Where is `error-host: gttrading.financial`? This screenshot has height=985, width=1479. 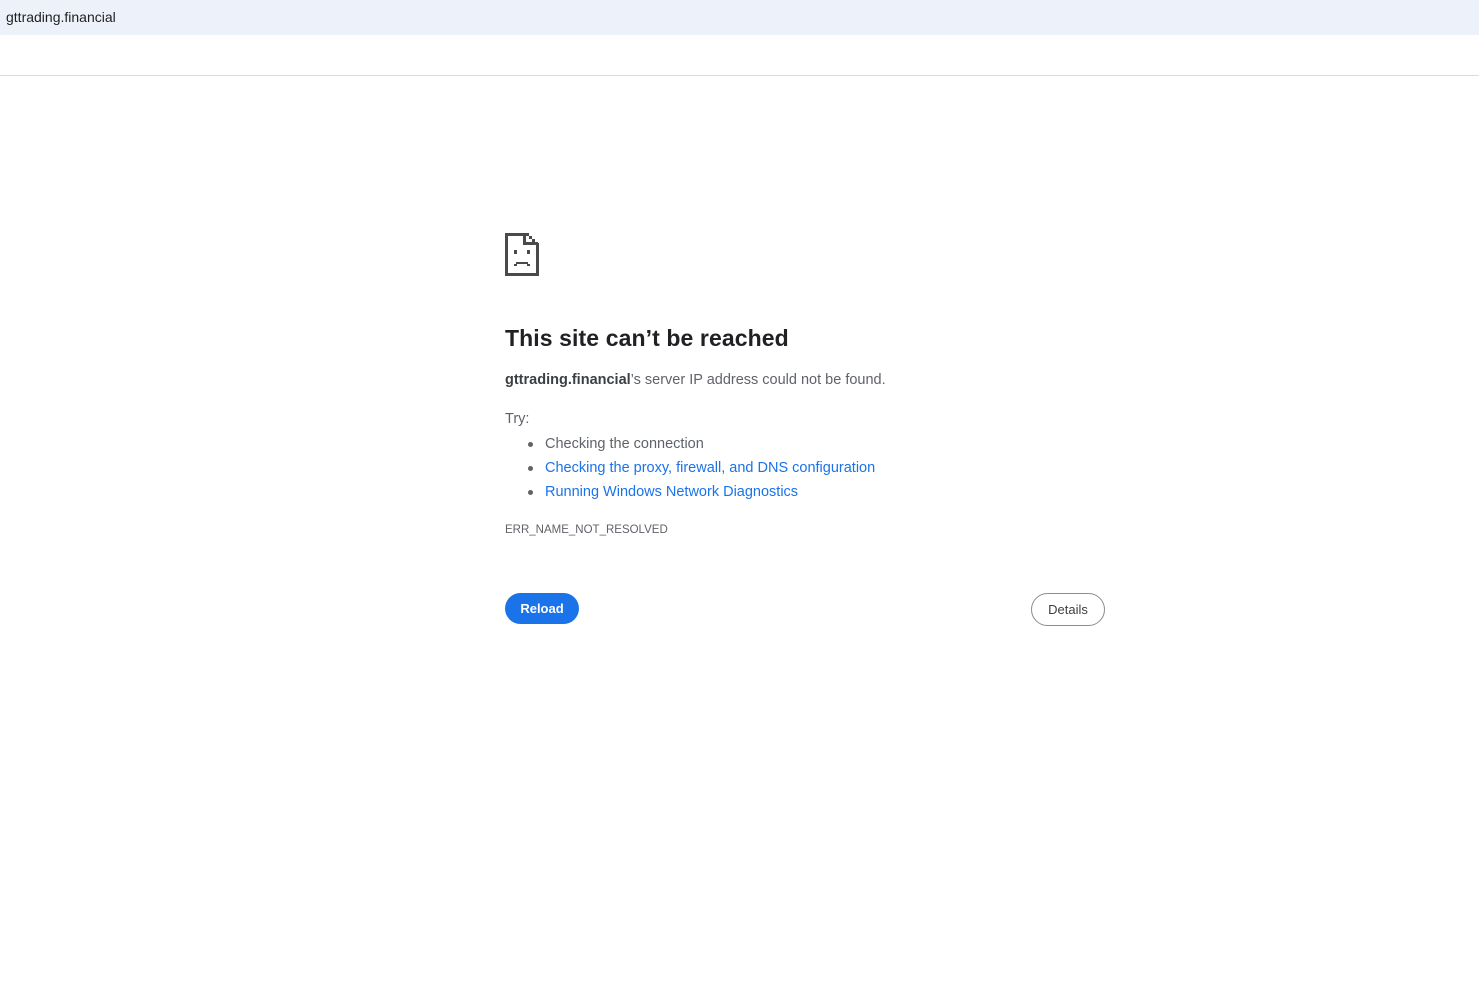 error-host: gttrading.financial is located at coordinates (568, 380).